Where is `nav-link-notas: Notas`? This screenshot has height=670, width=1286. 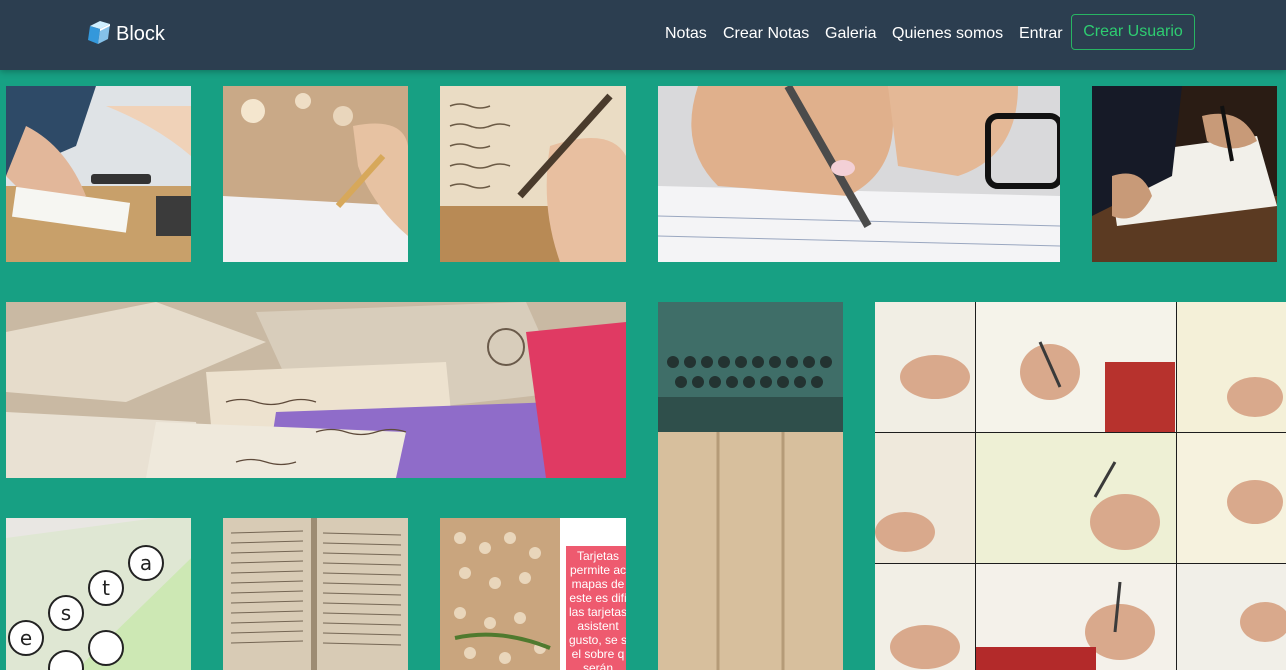
nav-link-notas: Notas is located at coordinates (686, 34).